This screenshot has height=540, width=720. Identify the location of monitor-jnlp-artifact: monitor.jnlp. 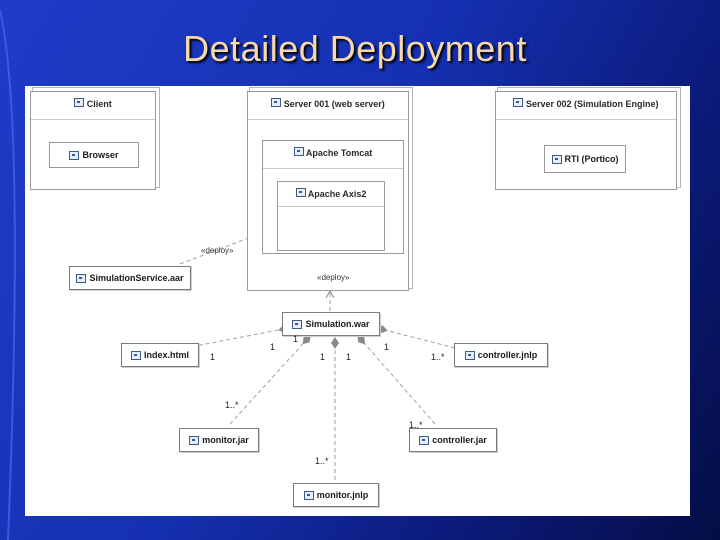
(336, 495).